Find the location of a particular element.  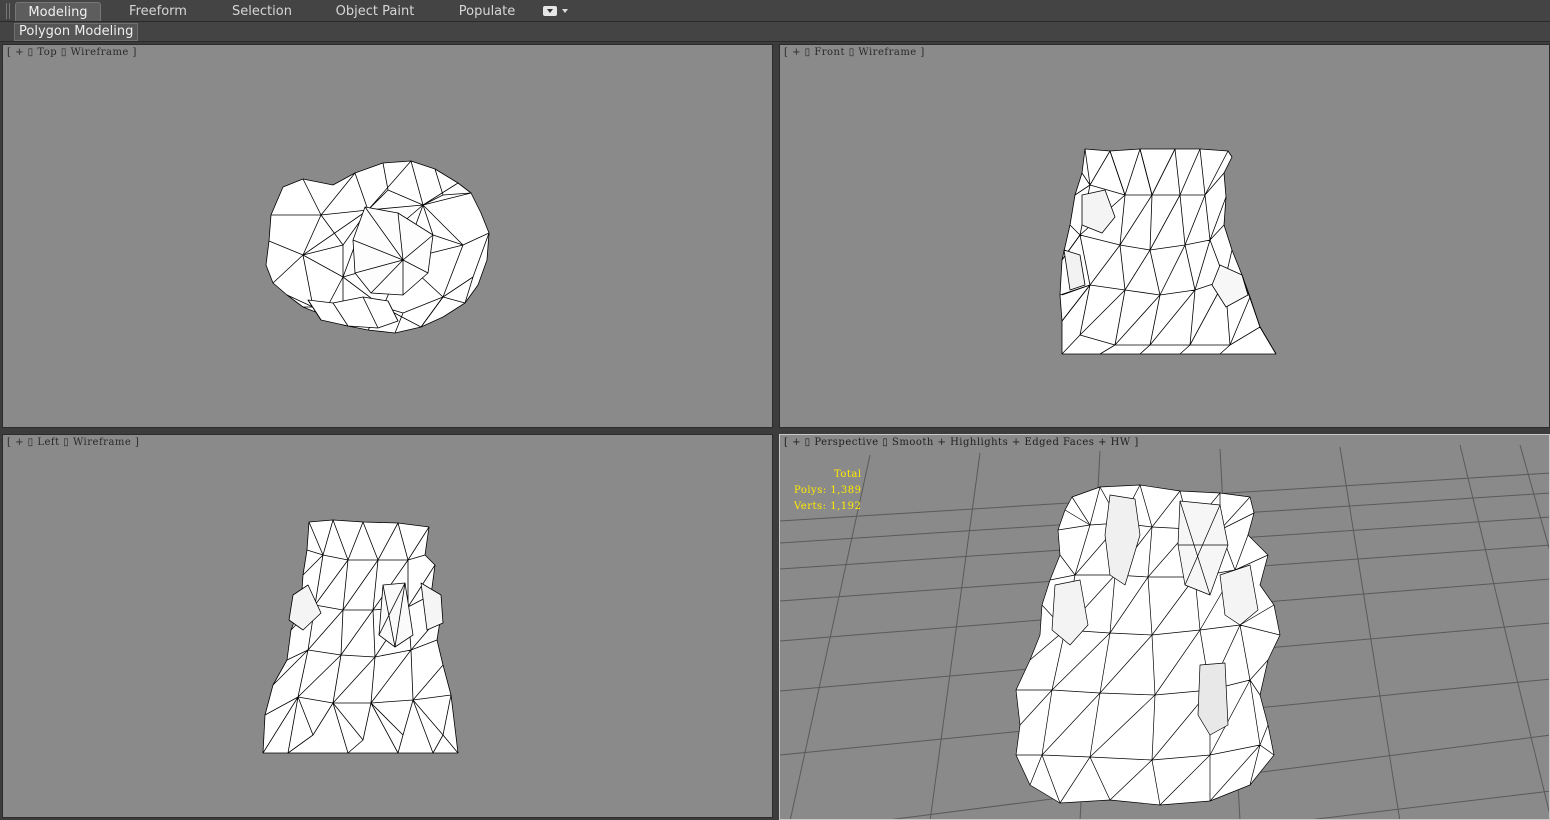

chevron-down-icon is located at coordinates (565, 11).